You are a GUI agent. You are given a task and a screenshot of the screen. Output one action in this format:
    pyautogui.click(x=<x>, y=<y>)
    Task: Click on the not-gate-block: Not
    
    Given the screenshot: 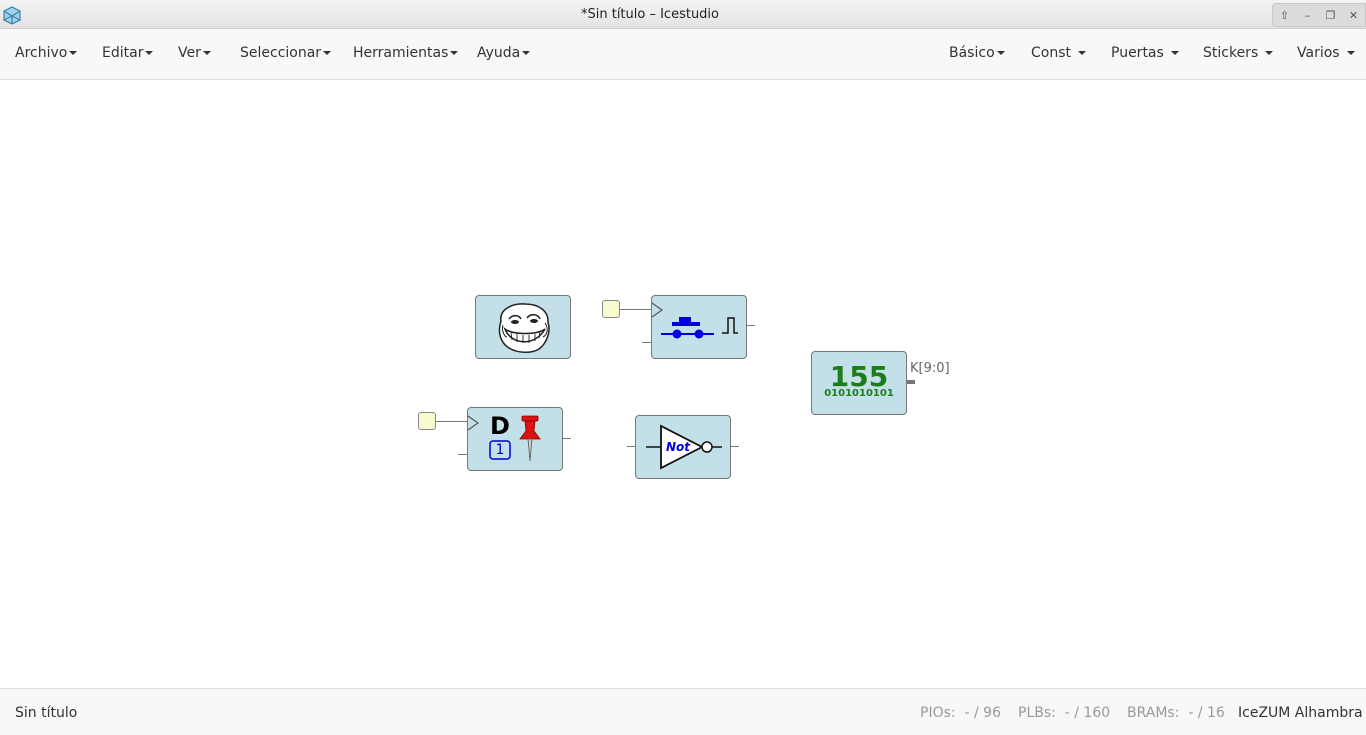 What is the action you would take?
    pyautogui.click(x=683, y=447)
    